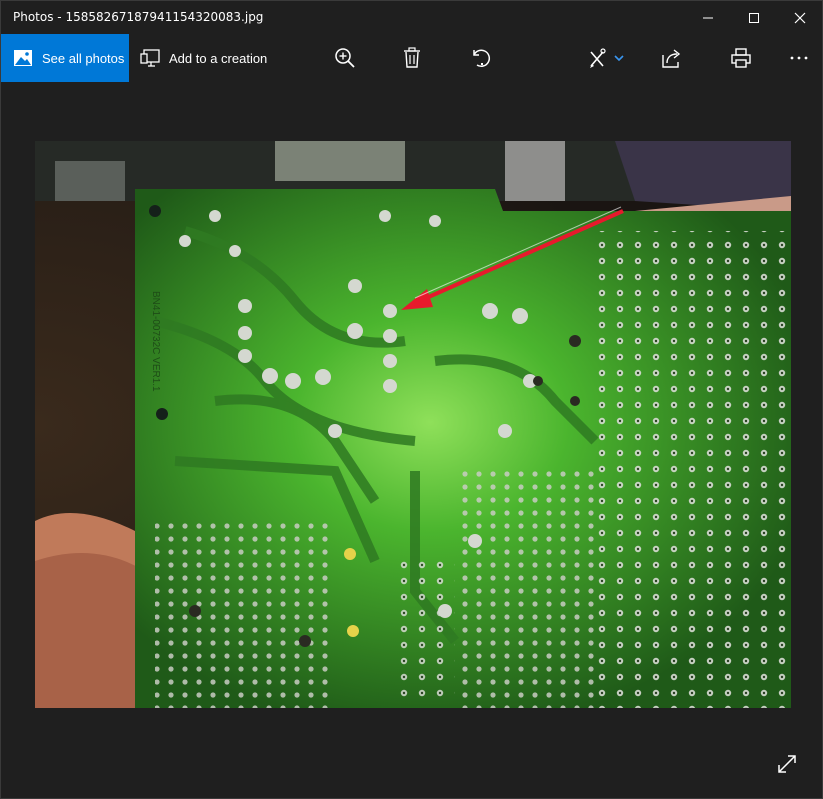 The width and height of the screenshot is (823, 799). I want to click on more-button, so click(799, 58).